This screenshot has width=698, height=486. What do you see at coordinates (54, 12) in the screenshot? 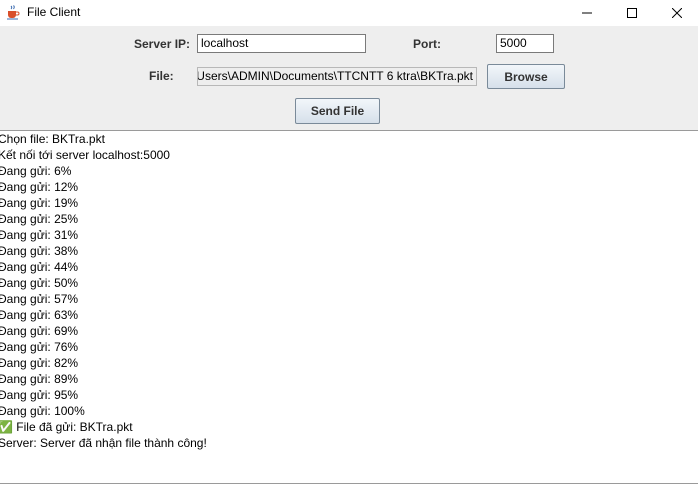
I see `window-title: File Client` at bounding box center [54, 12].